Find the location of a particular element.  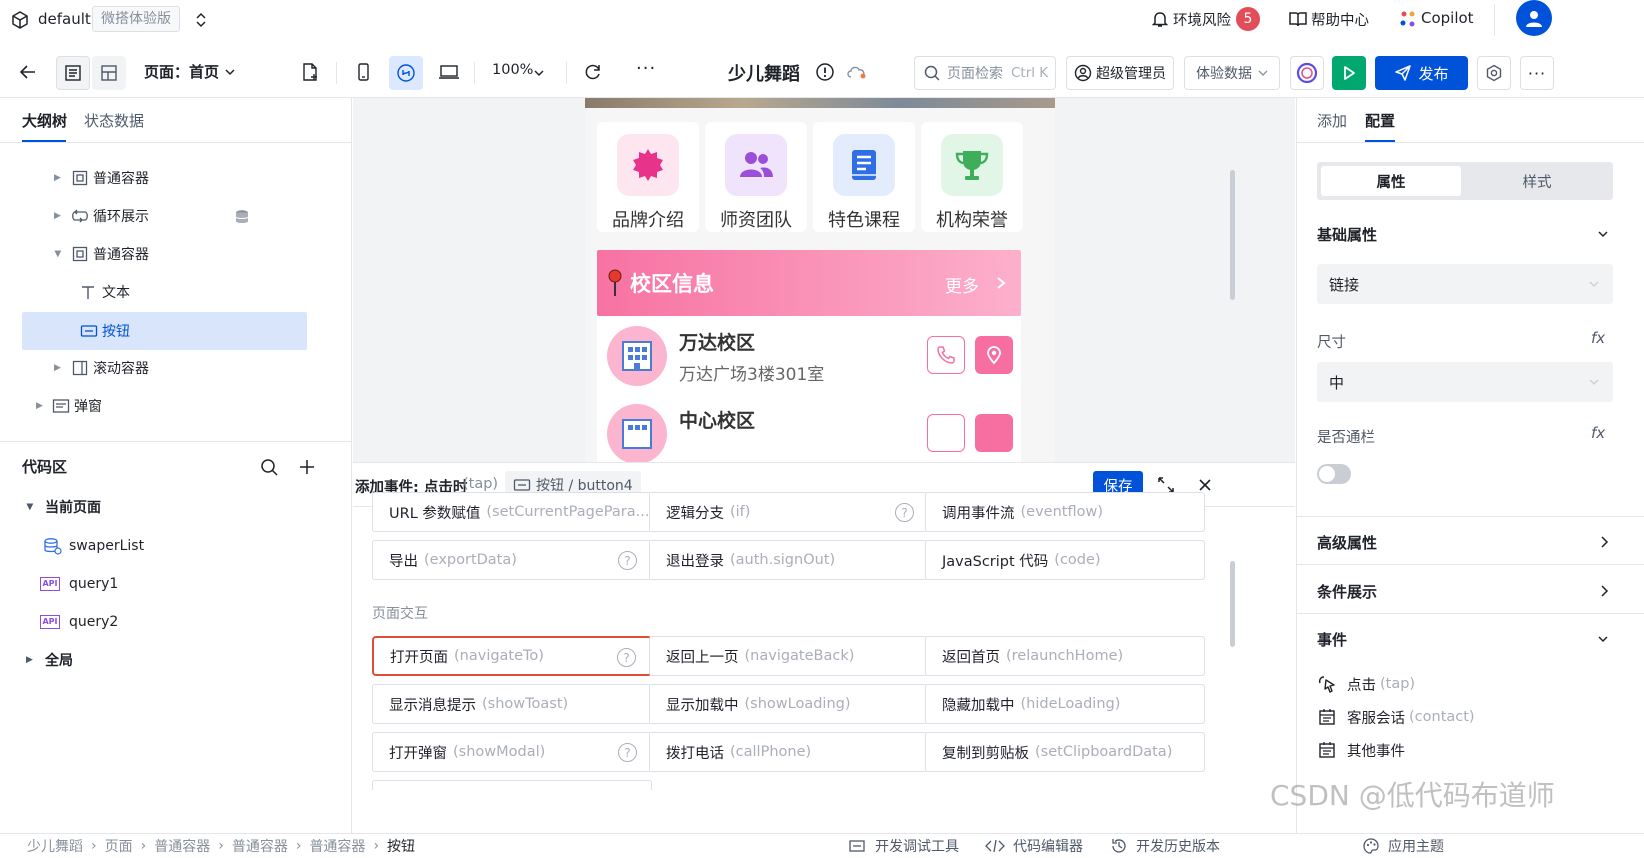

size-select: 中 is located at coordinates (1465, 382).